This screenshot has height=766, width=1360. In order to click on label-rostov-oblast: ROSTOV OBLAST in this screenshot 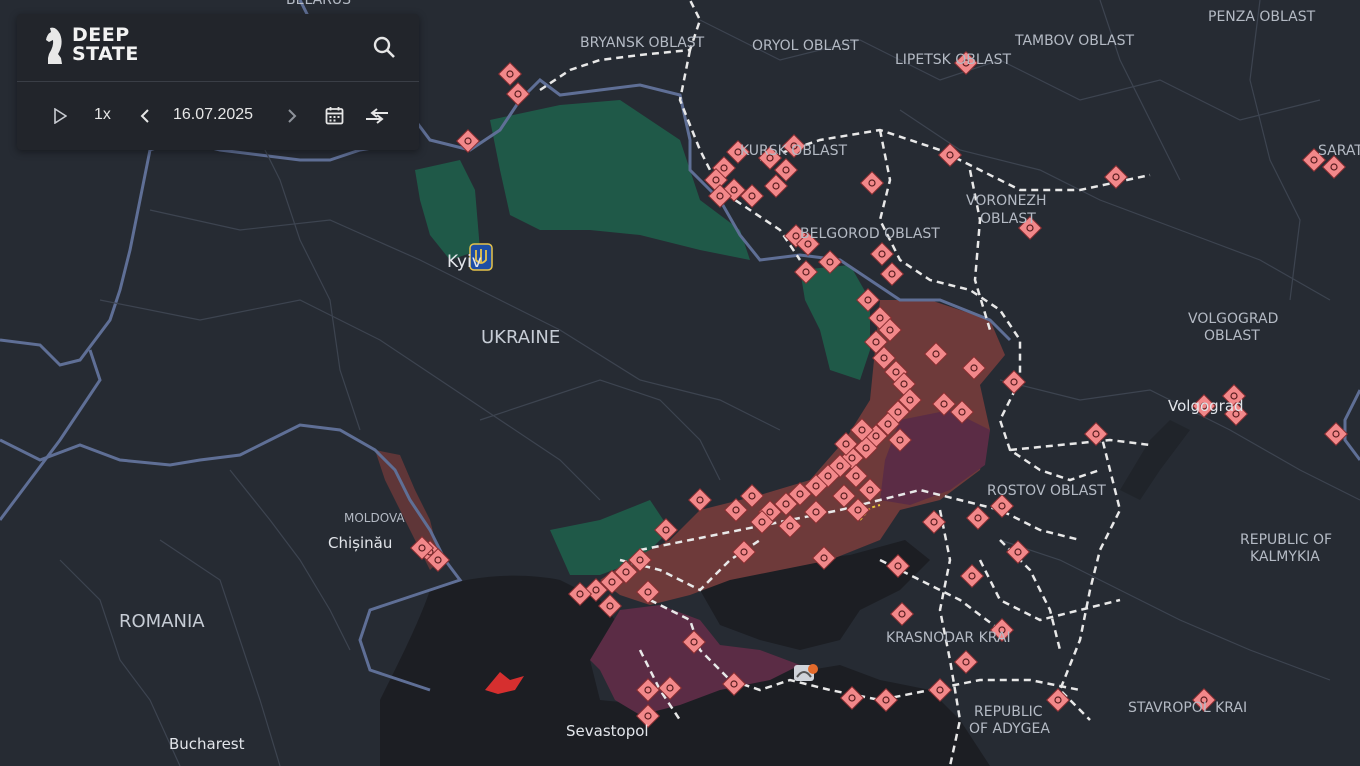, I will do `click(1046, 491)`.